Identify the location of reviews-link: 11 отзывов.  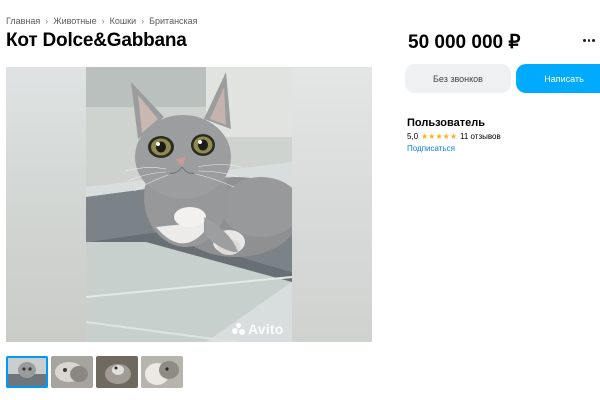
(480, 136).